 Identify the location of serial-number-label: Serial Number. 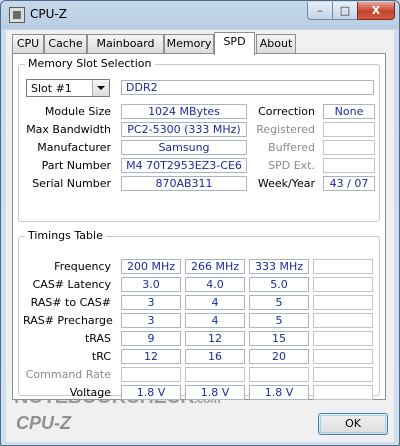
(71, 183).